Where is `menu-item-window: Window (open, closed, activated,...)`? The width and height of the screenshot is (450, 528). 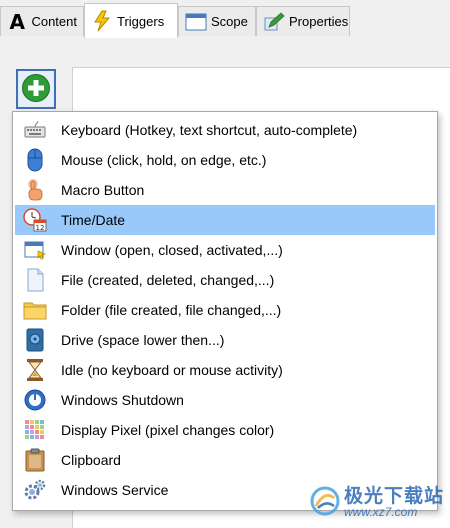
menu-item-window: Window (open, closed, activated,...) is located at coordinates (225, 250).